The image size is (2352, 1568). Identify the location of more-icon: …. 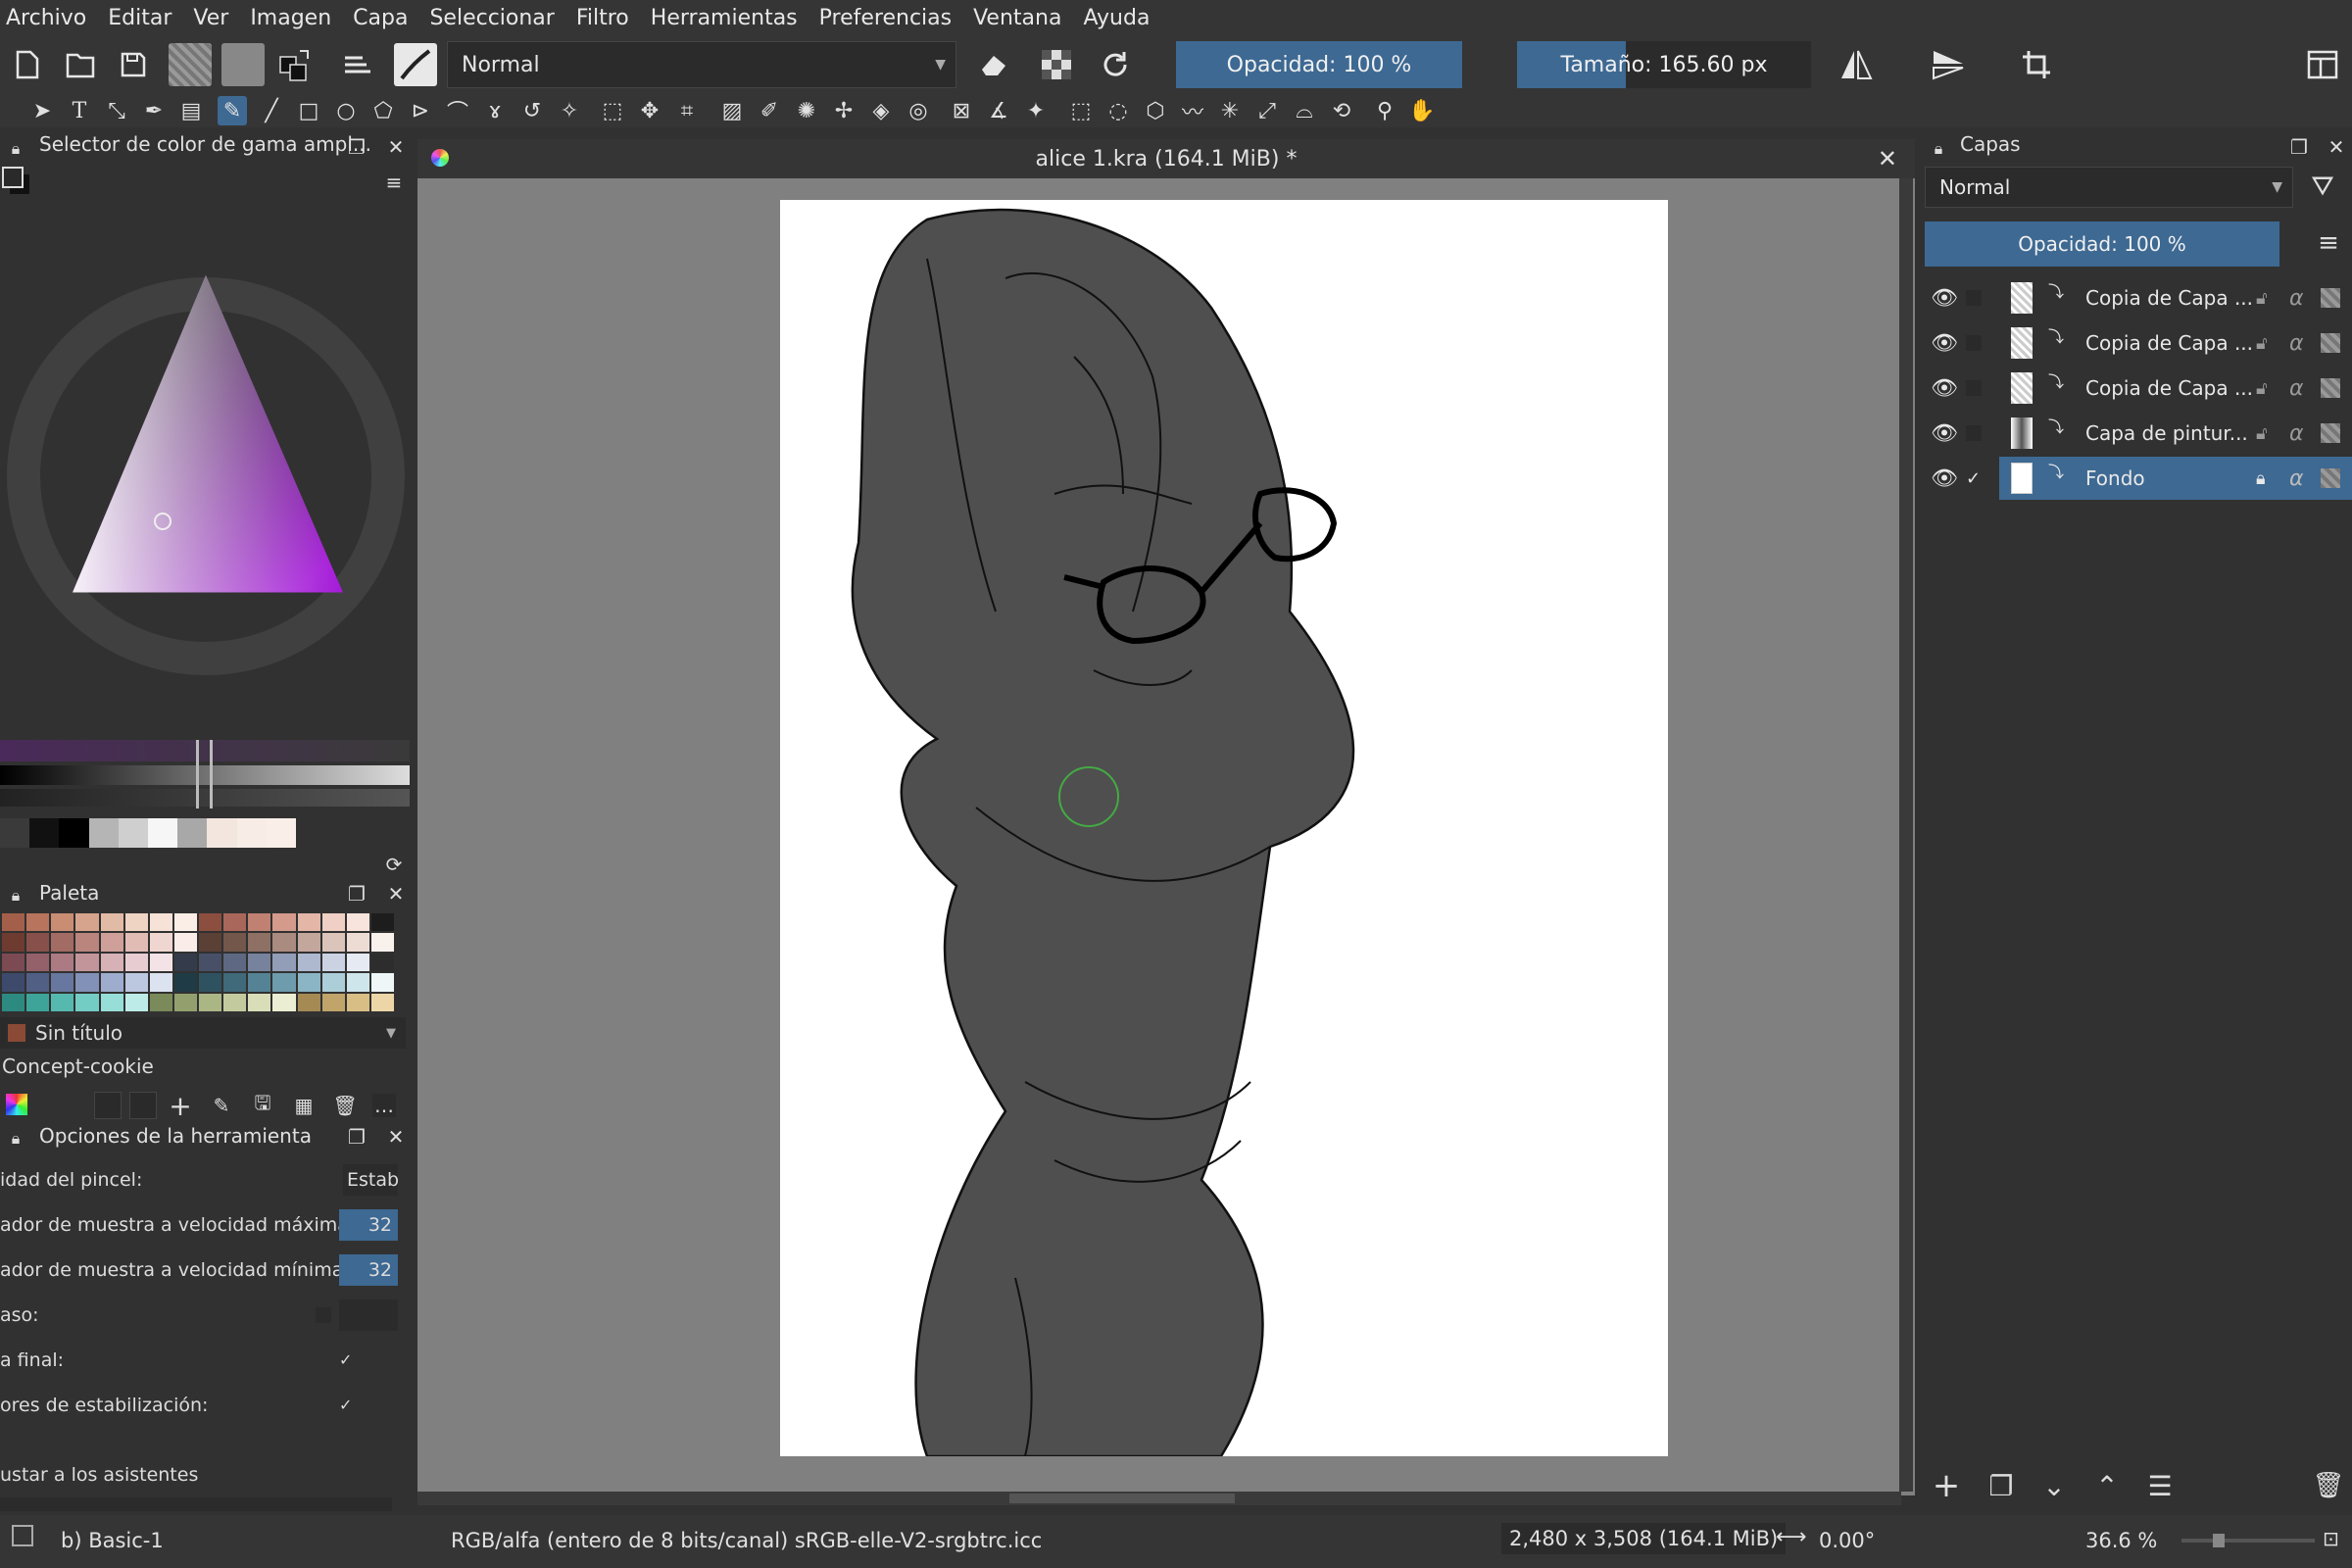
(384, 1105).